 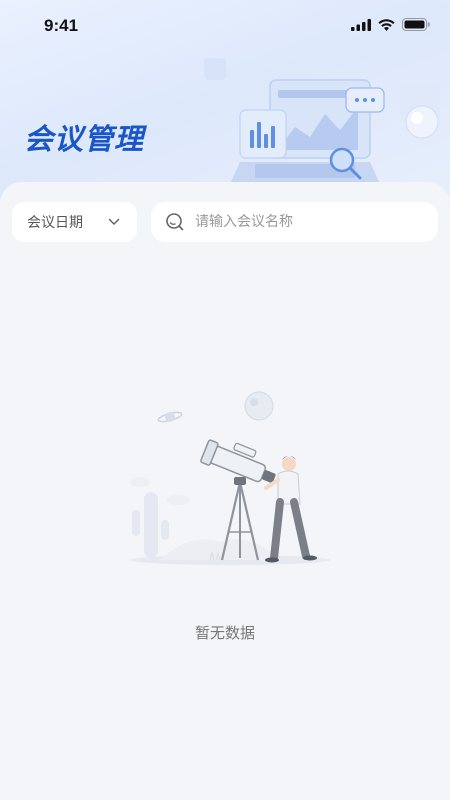 I want to click on search-icon, so click(x=175, y=222).